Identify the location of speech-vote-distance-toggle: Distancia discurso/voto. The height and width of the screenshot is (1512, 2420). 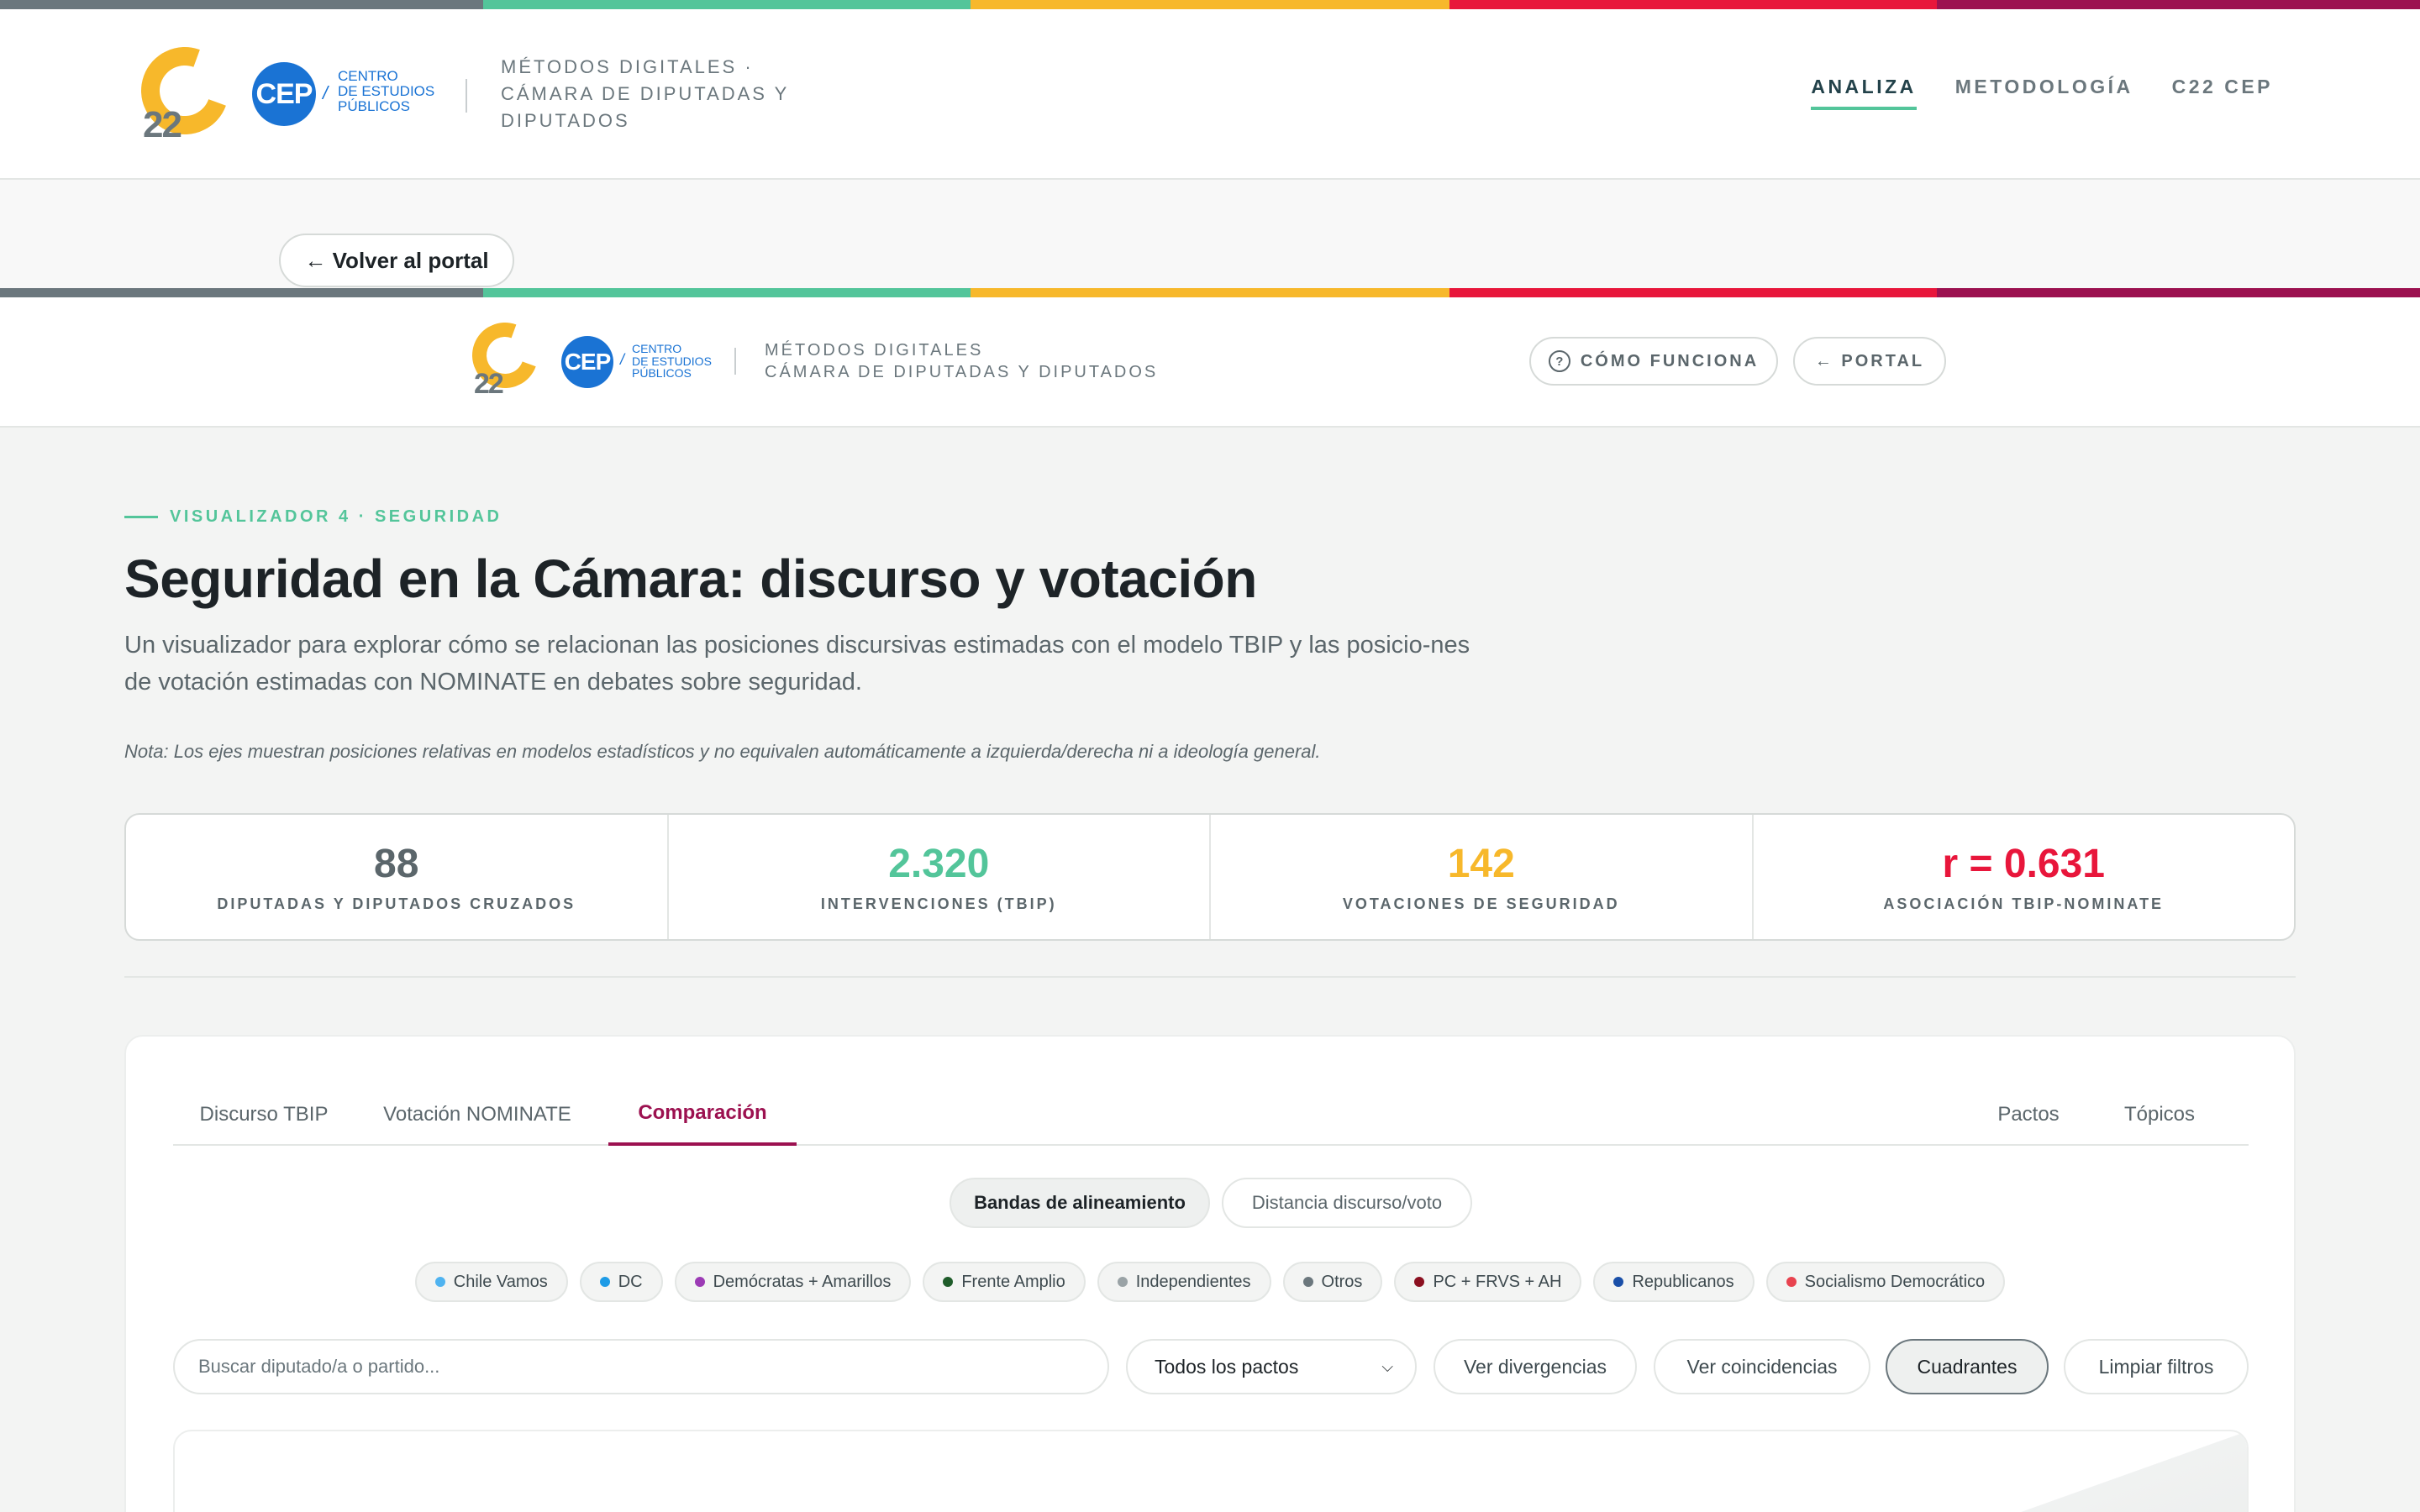
(1347, 1203).